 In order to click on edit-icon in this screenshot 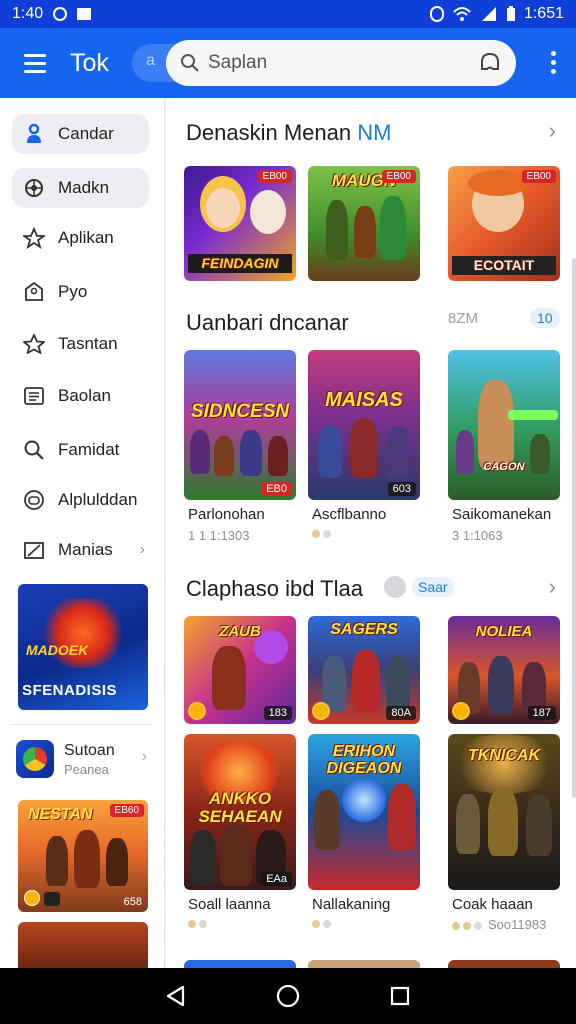, I will do `click(34, 550)`.